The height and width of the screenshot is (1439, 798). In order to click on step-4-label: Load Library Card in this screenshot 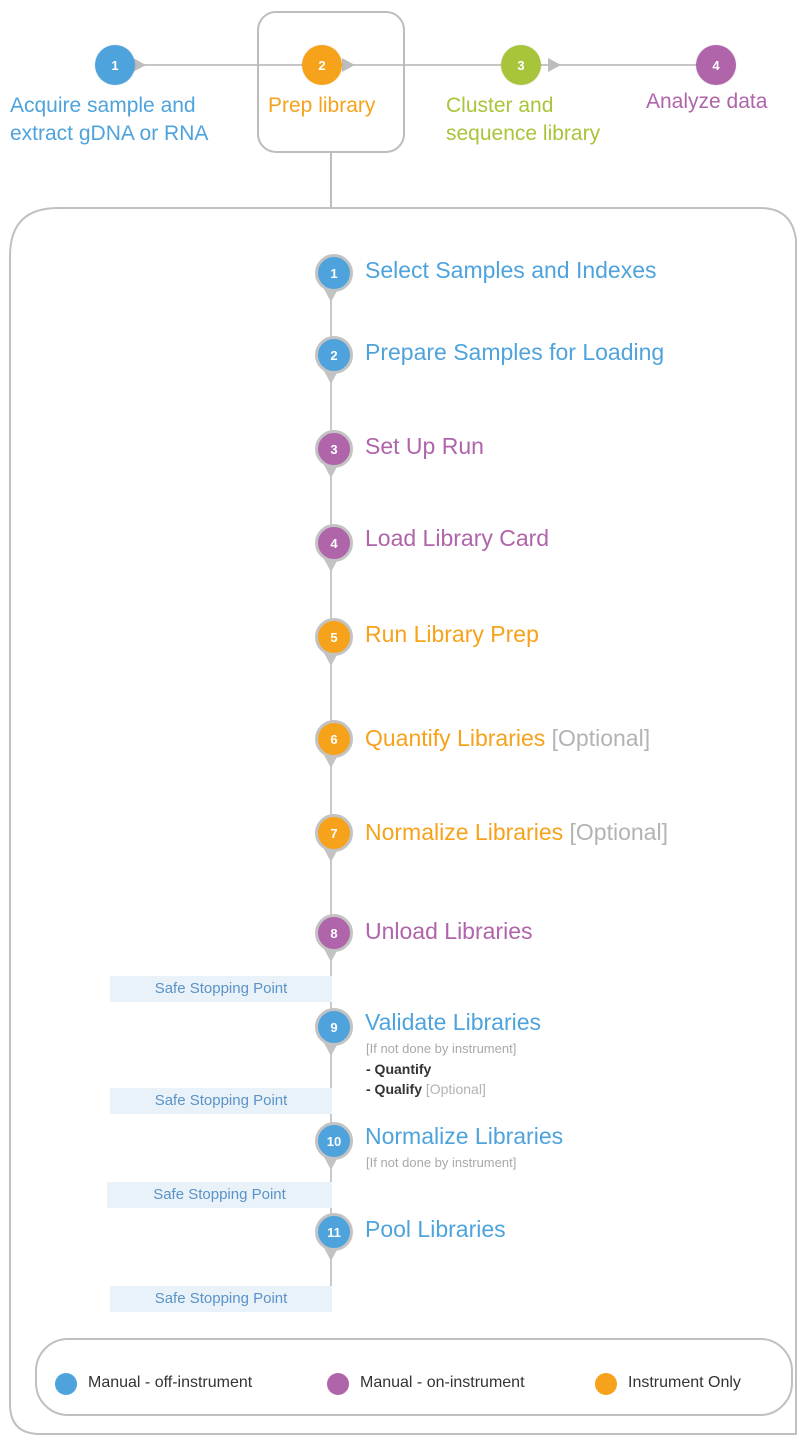, I will do `click(457, 538)`.